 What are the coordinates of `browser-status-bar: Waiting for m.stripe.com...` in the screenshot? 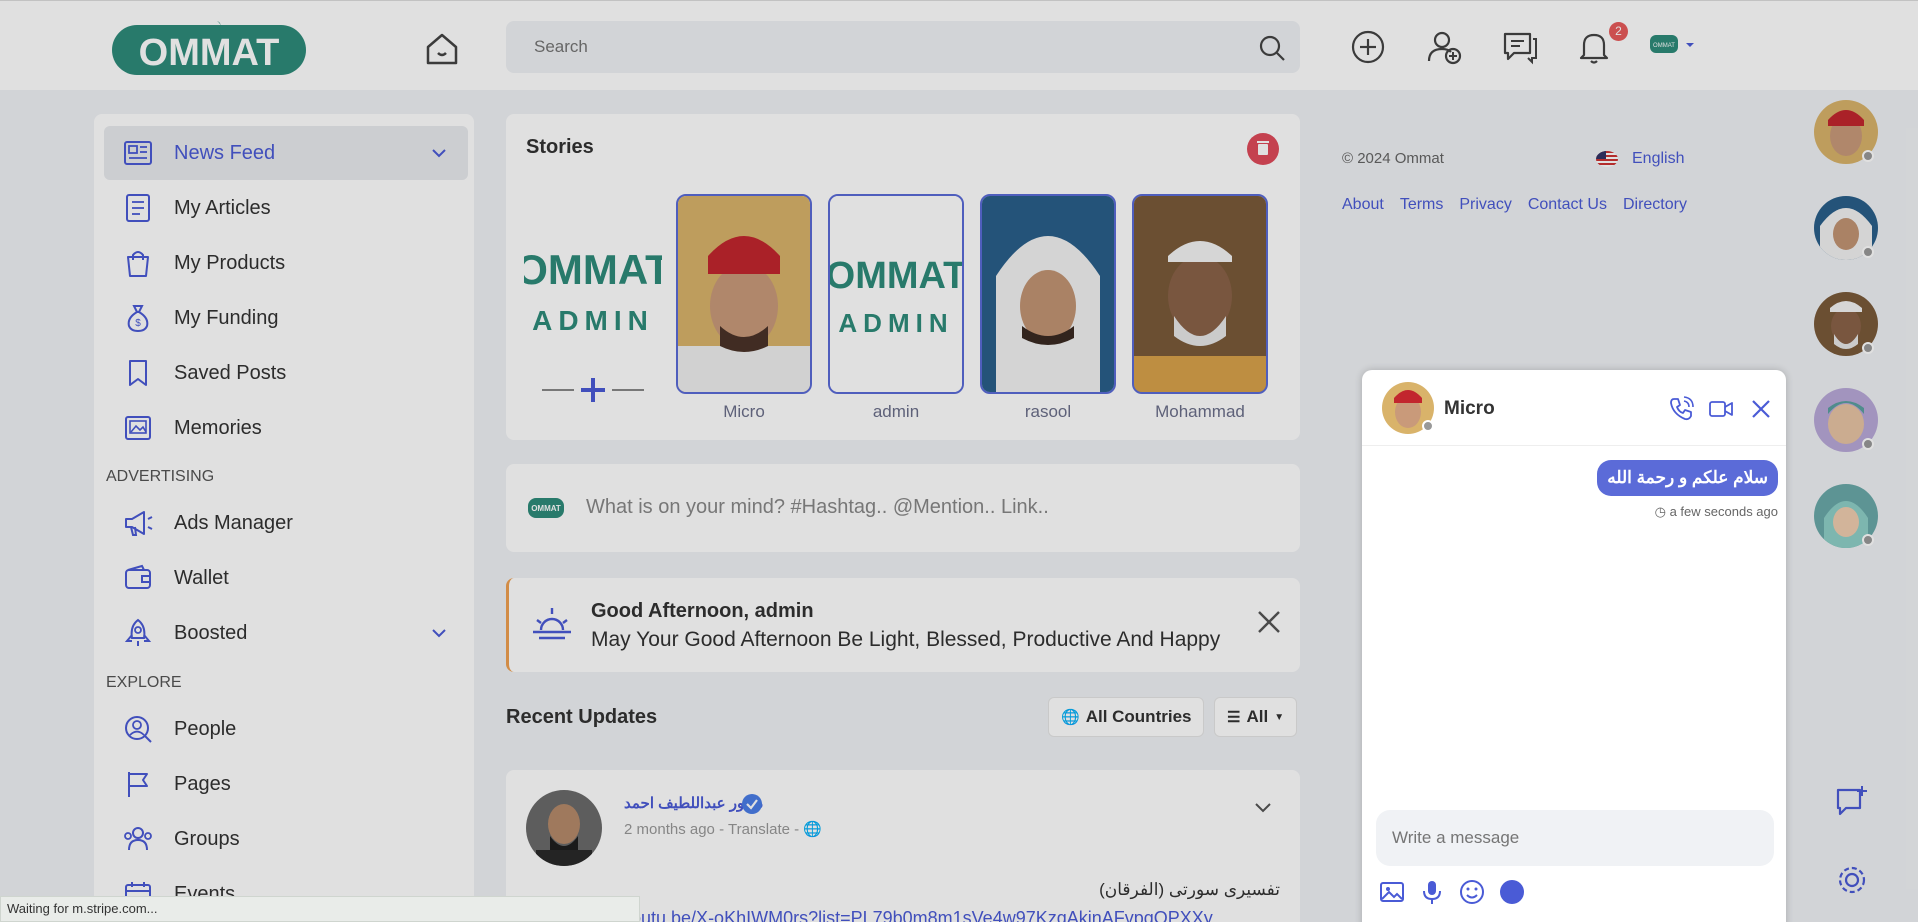 It's located at (320, 909).